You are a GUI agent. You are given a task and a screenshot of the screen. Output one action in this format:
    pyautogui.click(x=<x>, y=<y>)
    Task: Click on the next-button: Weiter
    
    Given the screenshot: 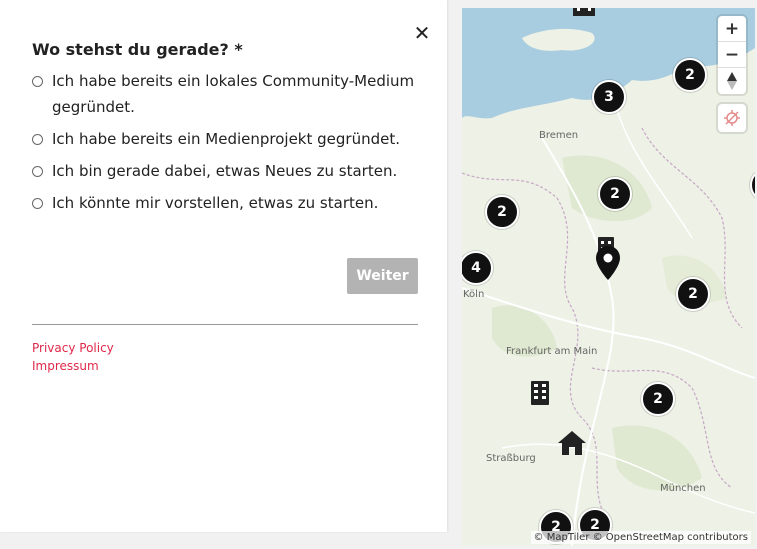 What is the action you would take?
    pyautogui.click(x=382, y=276)
    